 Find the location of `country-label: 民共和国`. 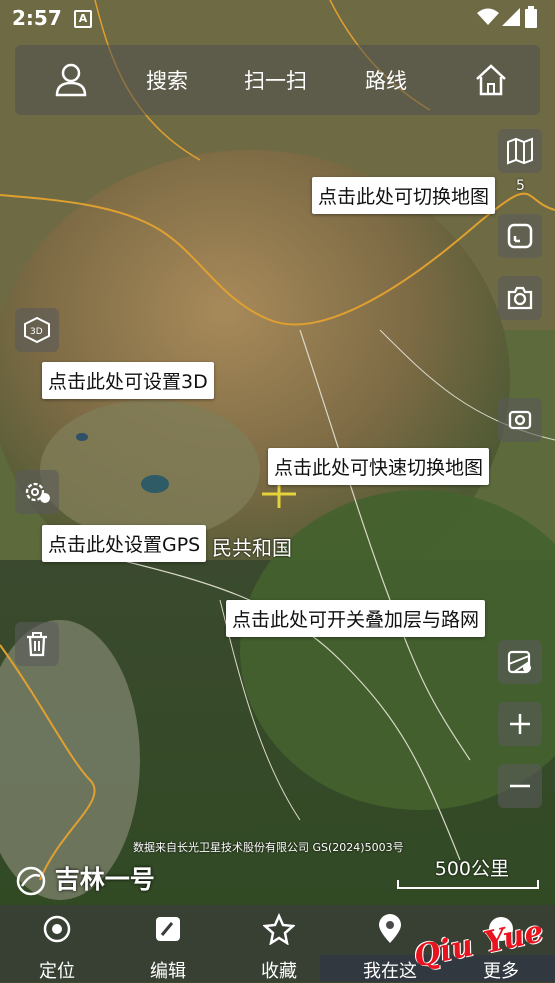

country-label: 民共和国 is located at coordinates (252, 548).